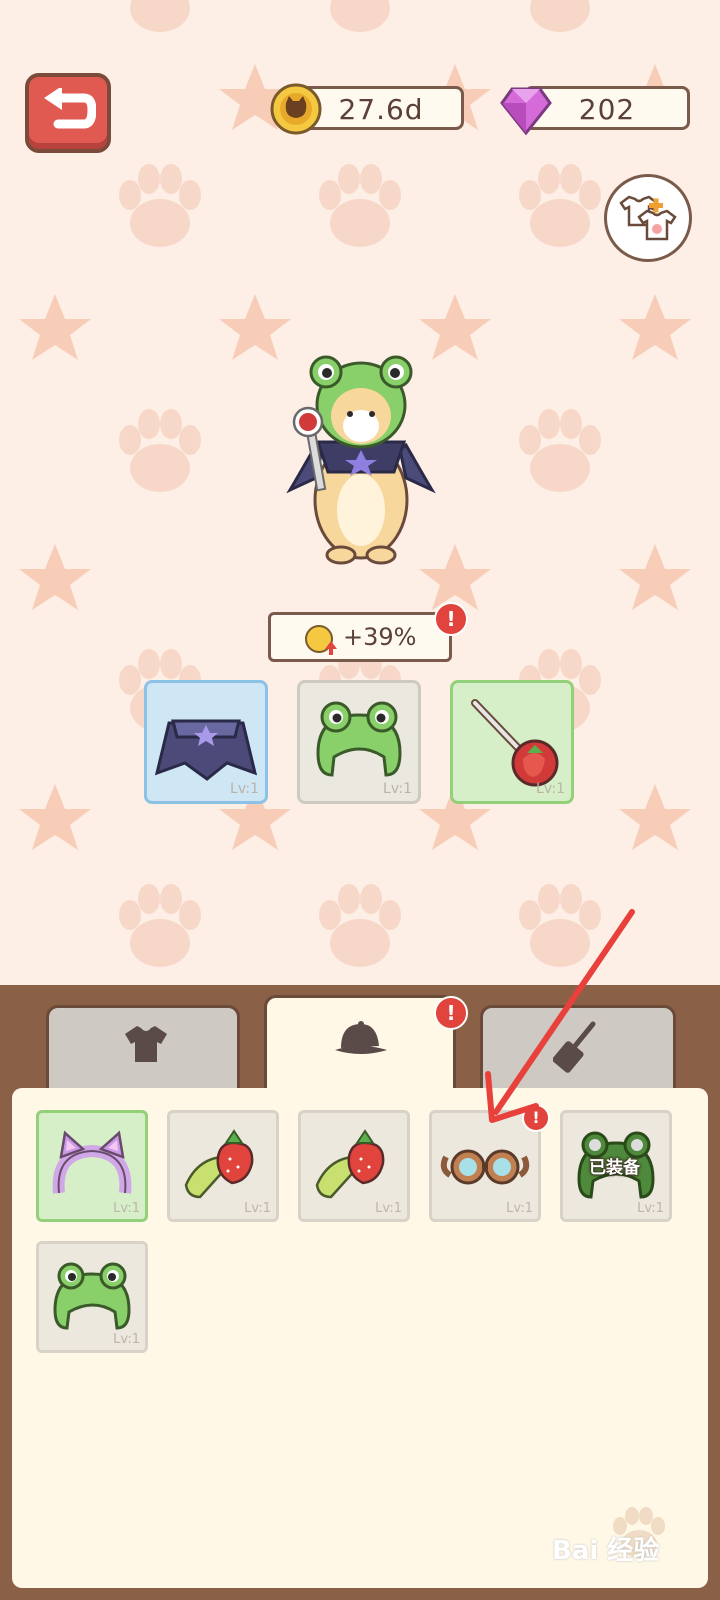 The width and height of the screenshot is (720, 1600). Describe the element at coordinates (321, 640) in the screenshot. I see `coin-boost-icon` at that location.